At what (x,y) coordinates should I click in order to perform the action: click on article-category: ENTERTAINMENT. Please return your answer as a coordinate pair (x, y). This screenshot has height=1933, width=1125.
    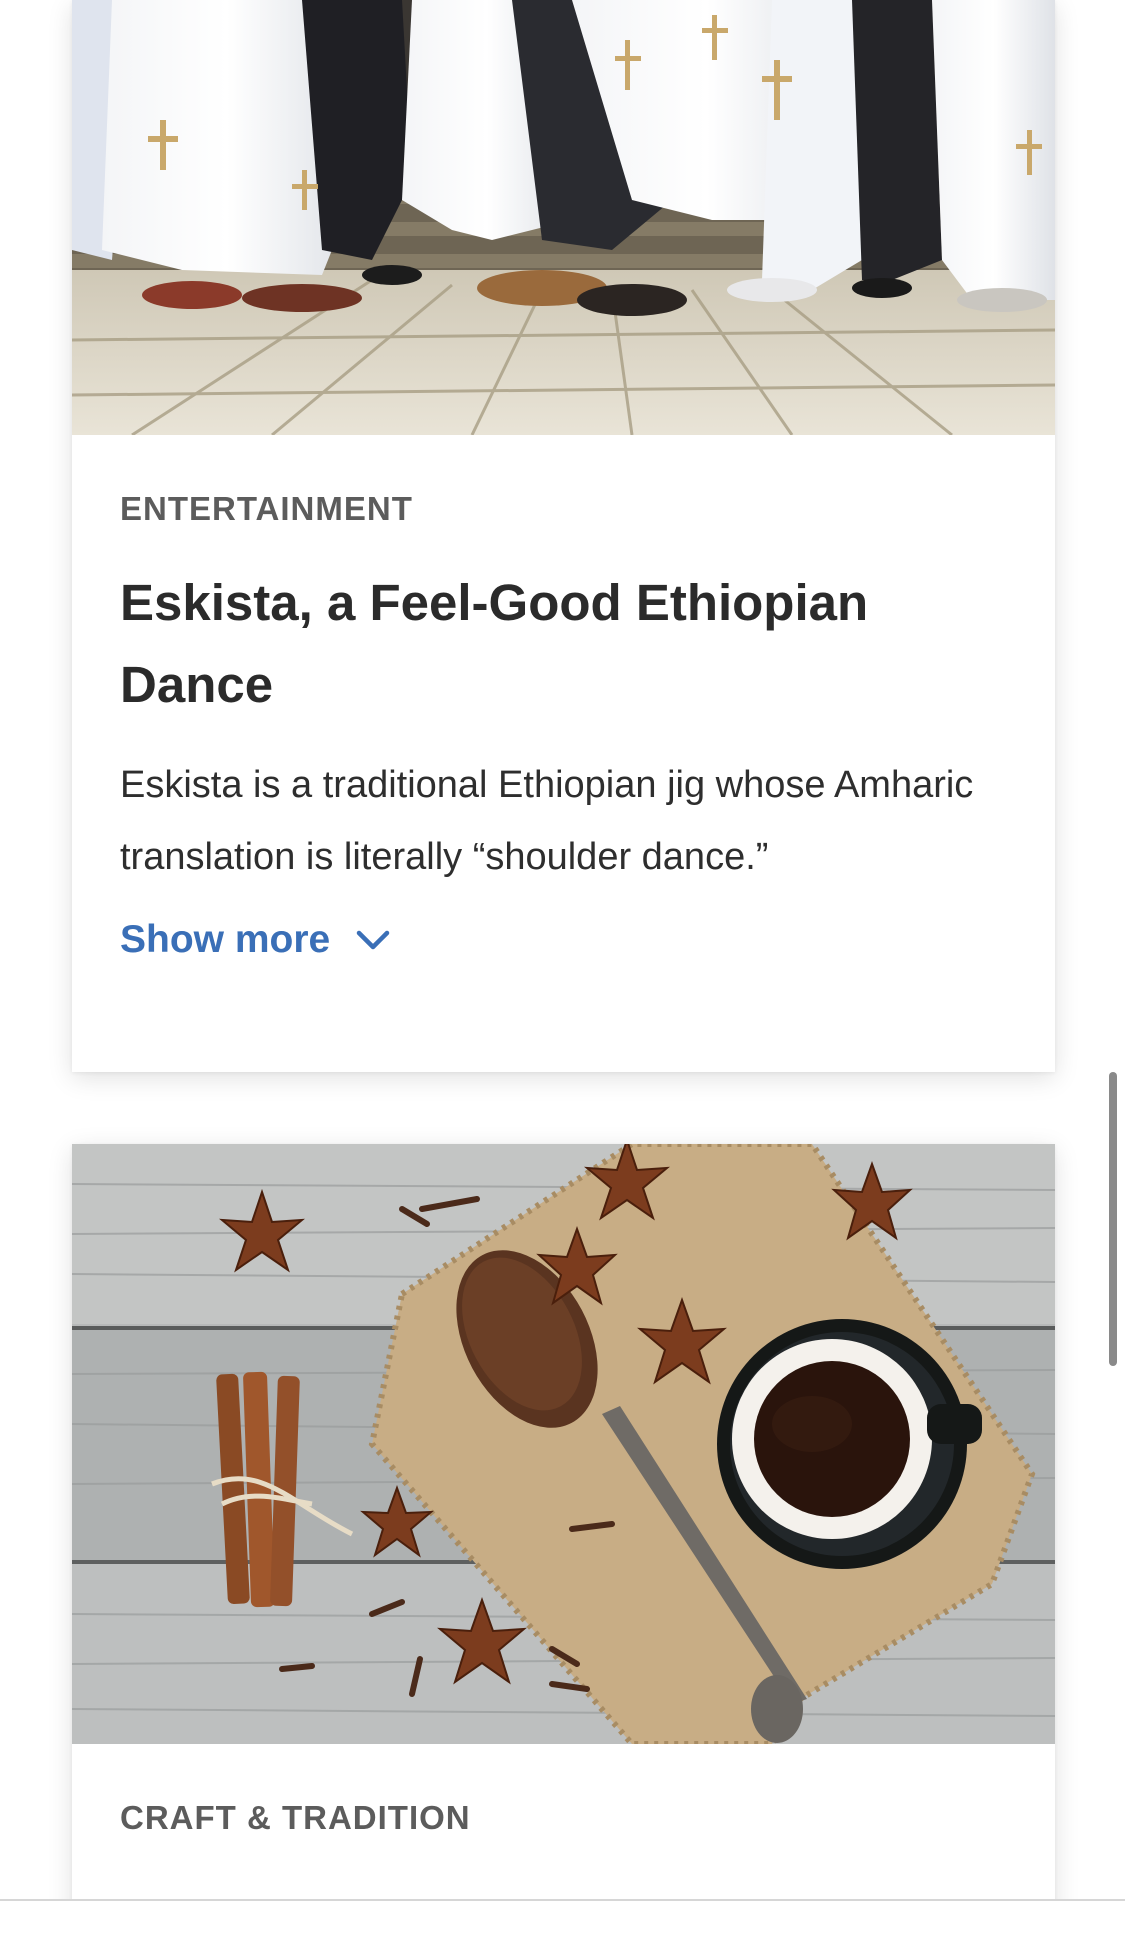
    Looking at the image, I should click on (266, 509).